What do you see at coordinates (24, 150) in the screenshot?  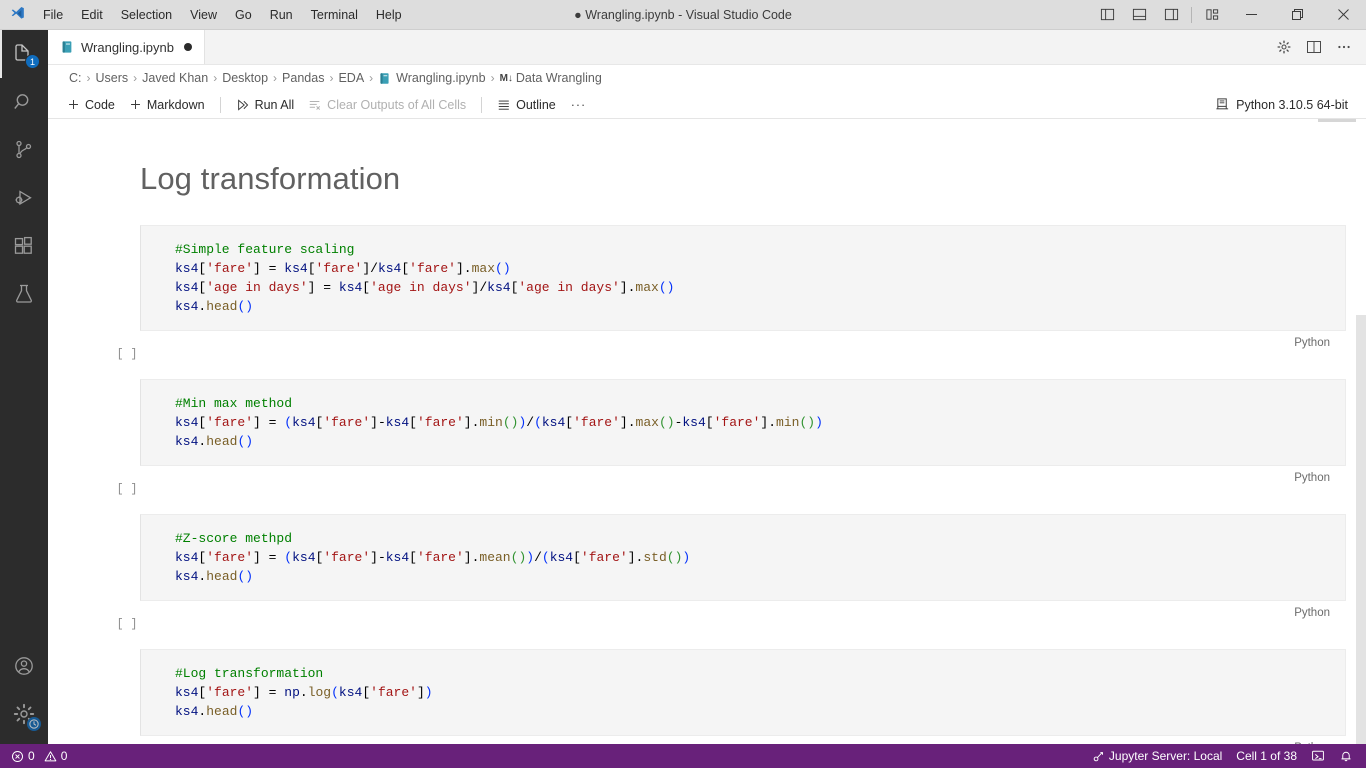 I see `sidebar-item-source-control` at bounding box center [24, 150].